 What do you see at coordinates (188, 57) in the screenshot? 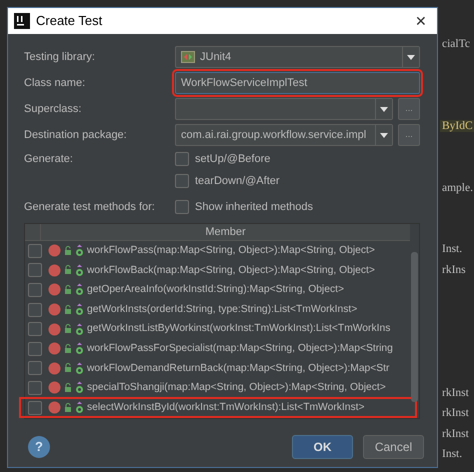
I see `library-icon` at bounding box center [188, 57].